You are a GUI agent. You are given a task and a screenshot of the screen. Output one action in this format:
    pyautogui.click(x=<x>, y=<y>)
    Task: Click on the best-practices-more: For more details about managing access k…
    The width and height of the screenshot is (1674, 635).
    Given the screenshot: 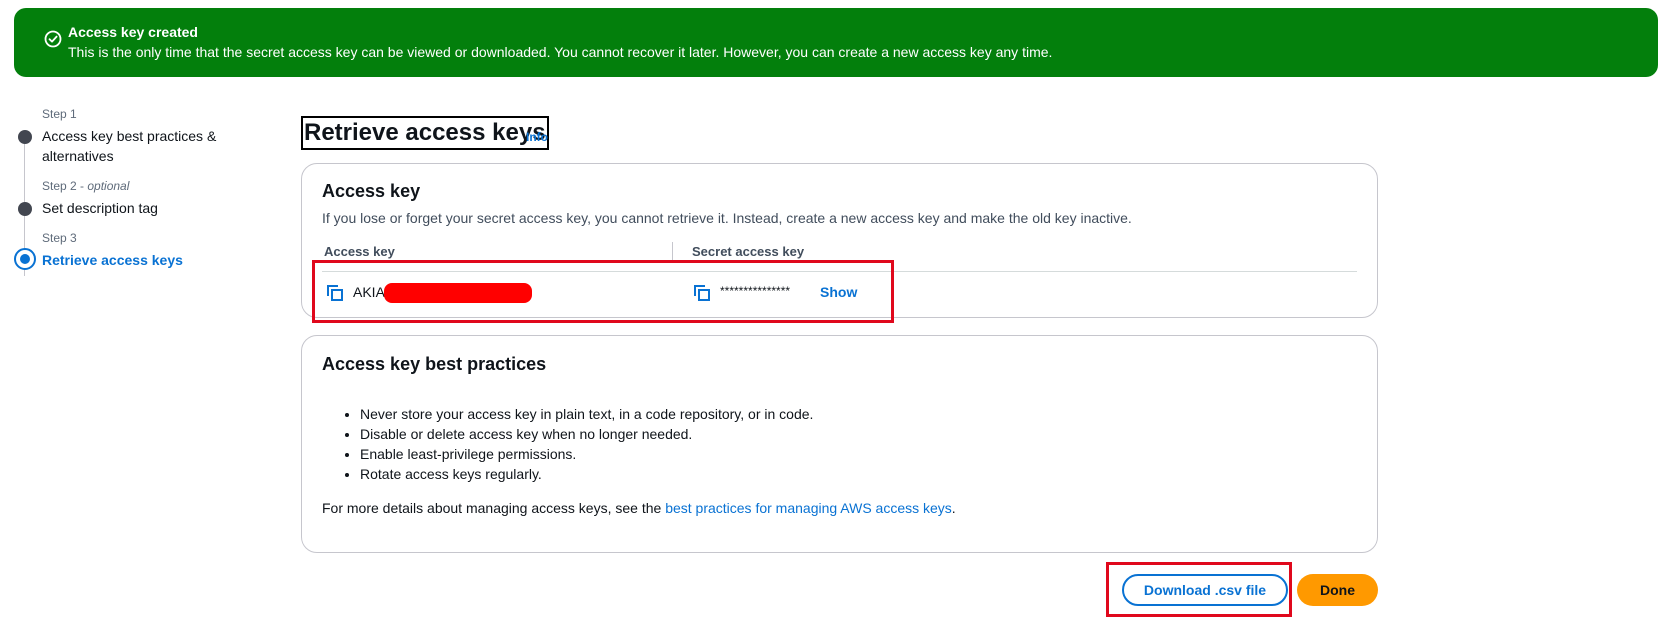 What is the action you would take?
    pyautogui.click(x=639, y=508)
    